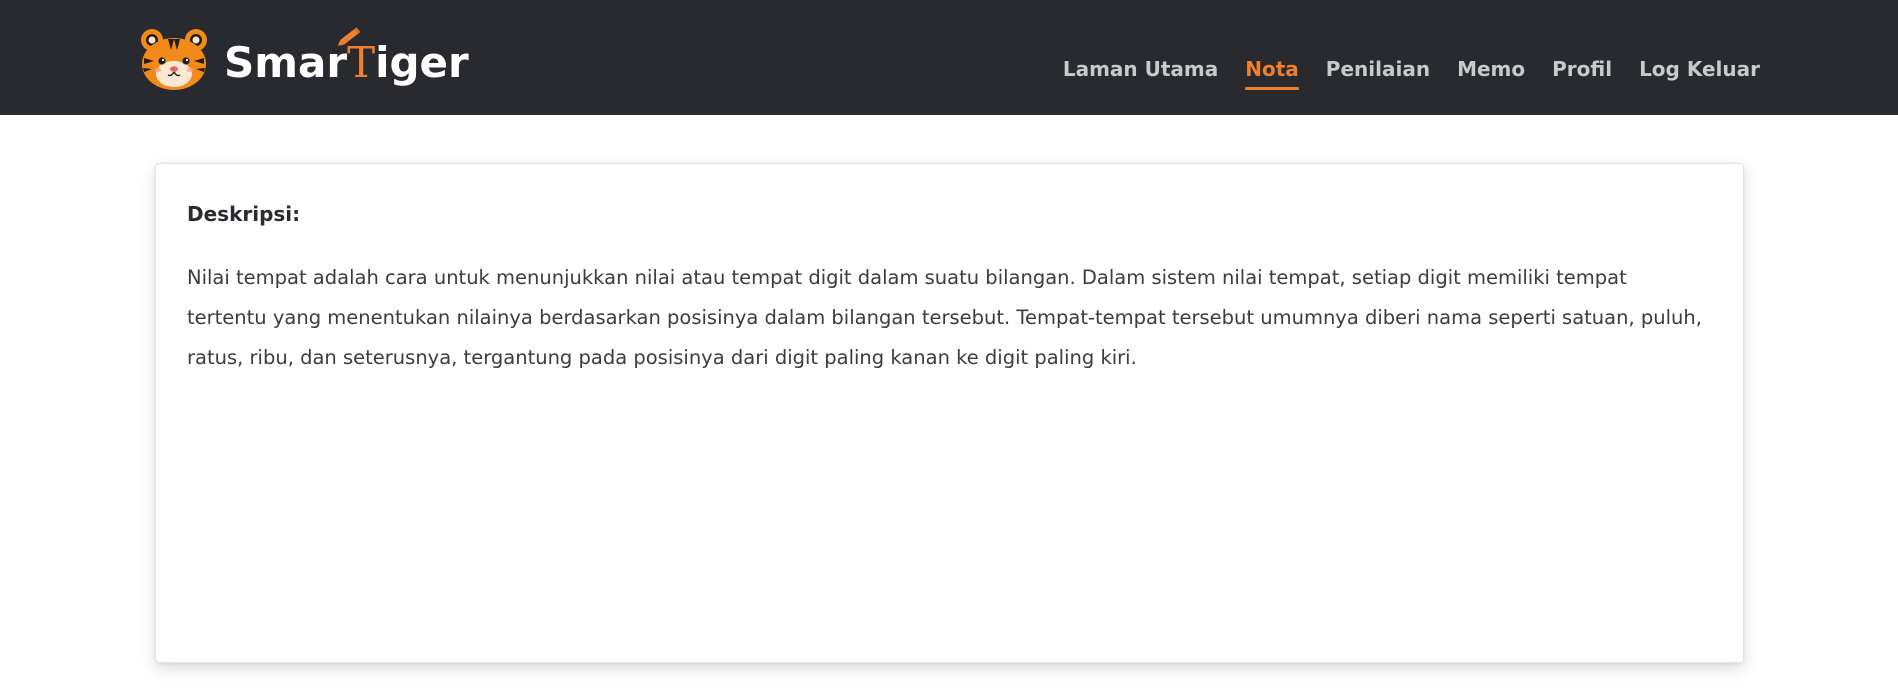 The image size is (1898, 692). What do you see at coordinates (349, 36) in the screenshot?
I see `pencil-icon` at bounding box center [349, 36].